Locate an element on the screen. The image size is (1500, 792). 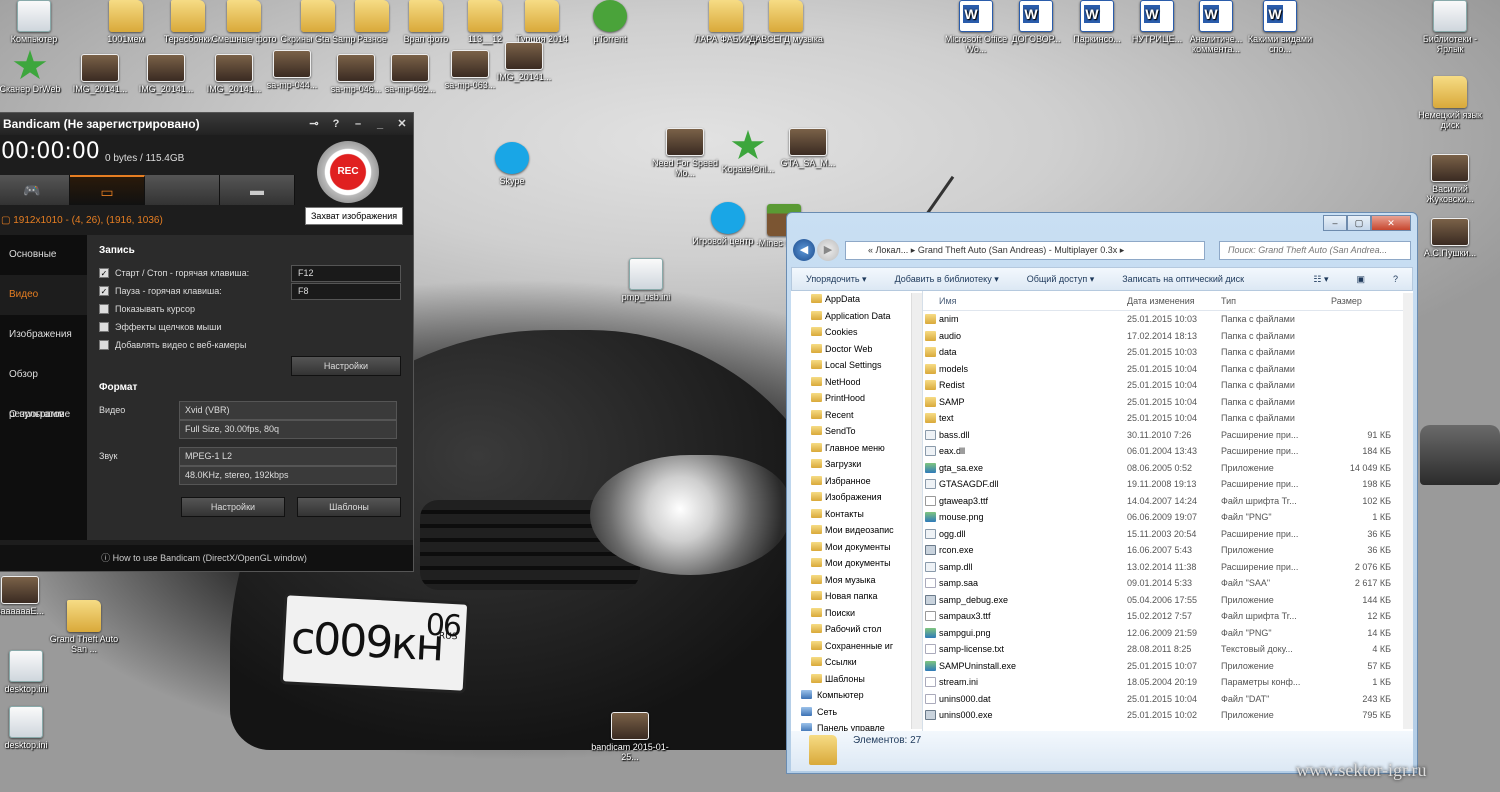
video-format-box: Xvid (VBR) Full Size, 30.00fps, 80q is located at coordinates (288, 420).